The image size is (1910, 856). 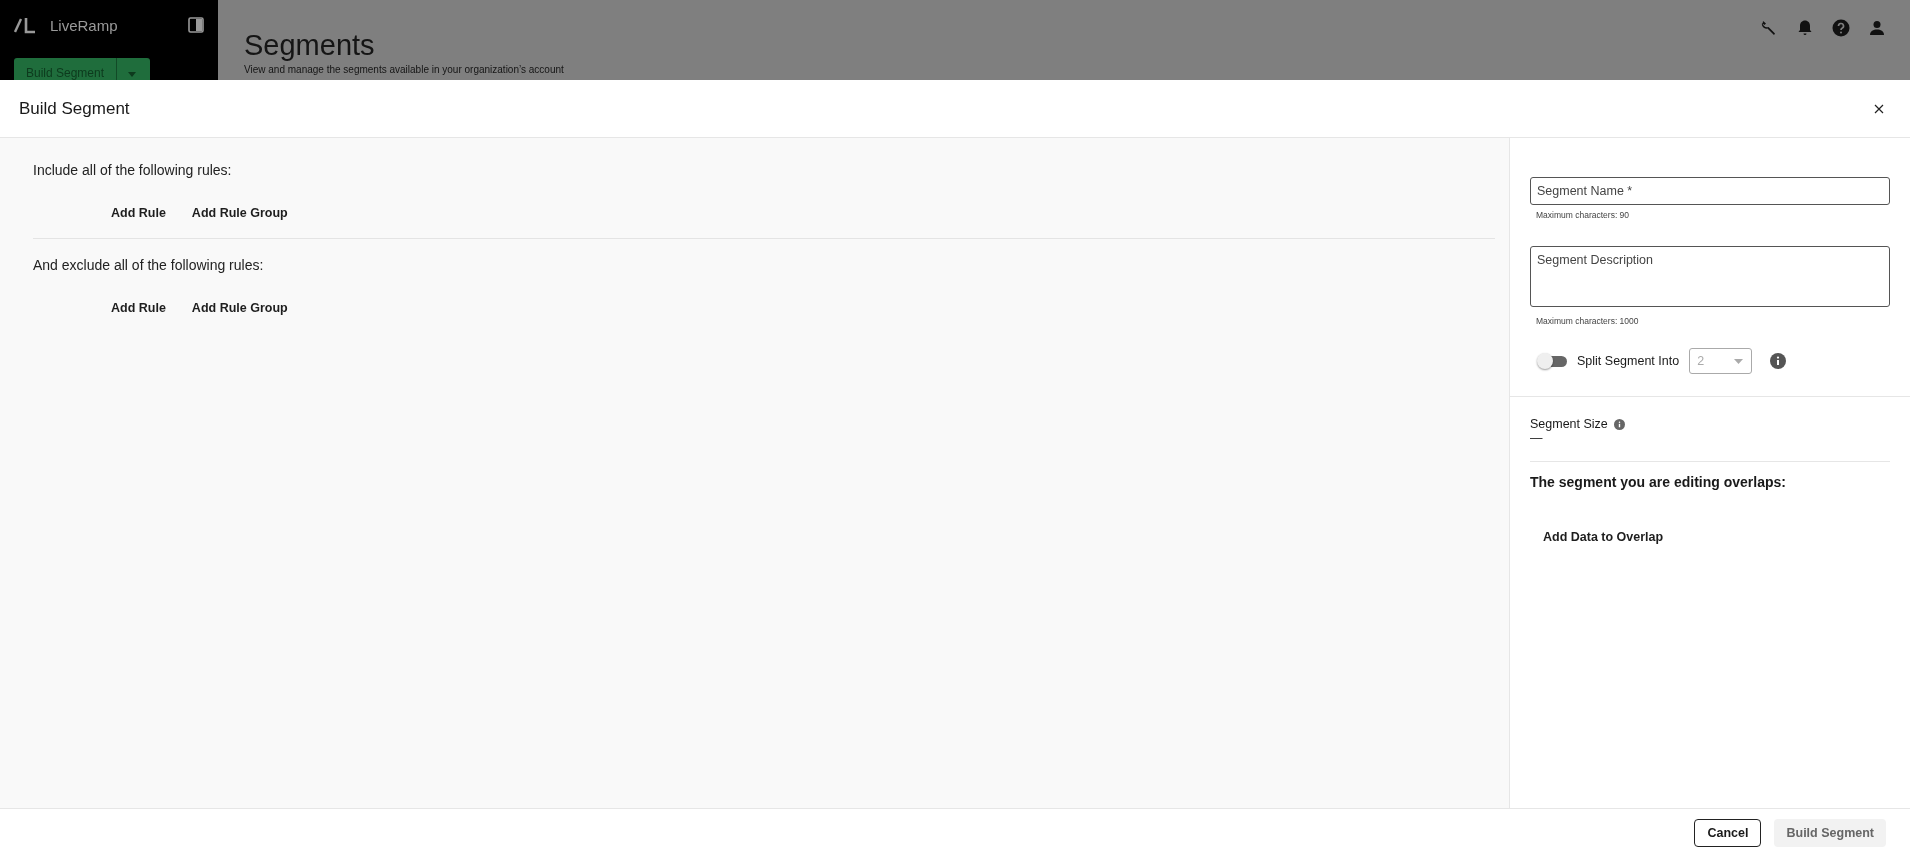 What do you see at coordinates (1603, 537) in the screenshot?
I see `add-data-to-overlap-button: Add Data to Overlap` at bounding box center [1603, 537].